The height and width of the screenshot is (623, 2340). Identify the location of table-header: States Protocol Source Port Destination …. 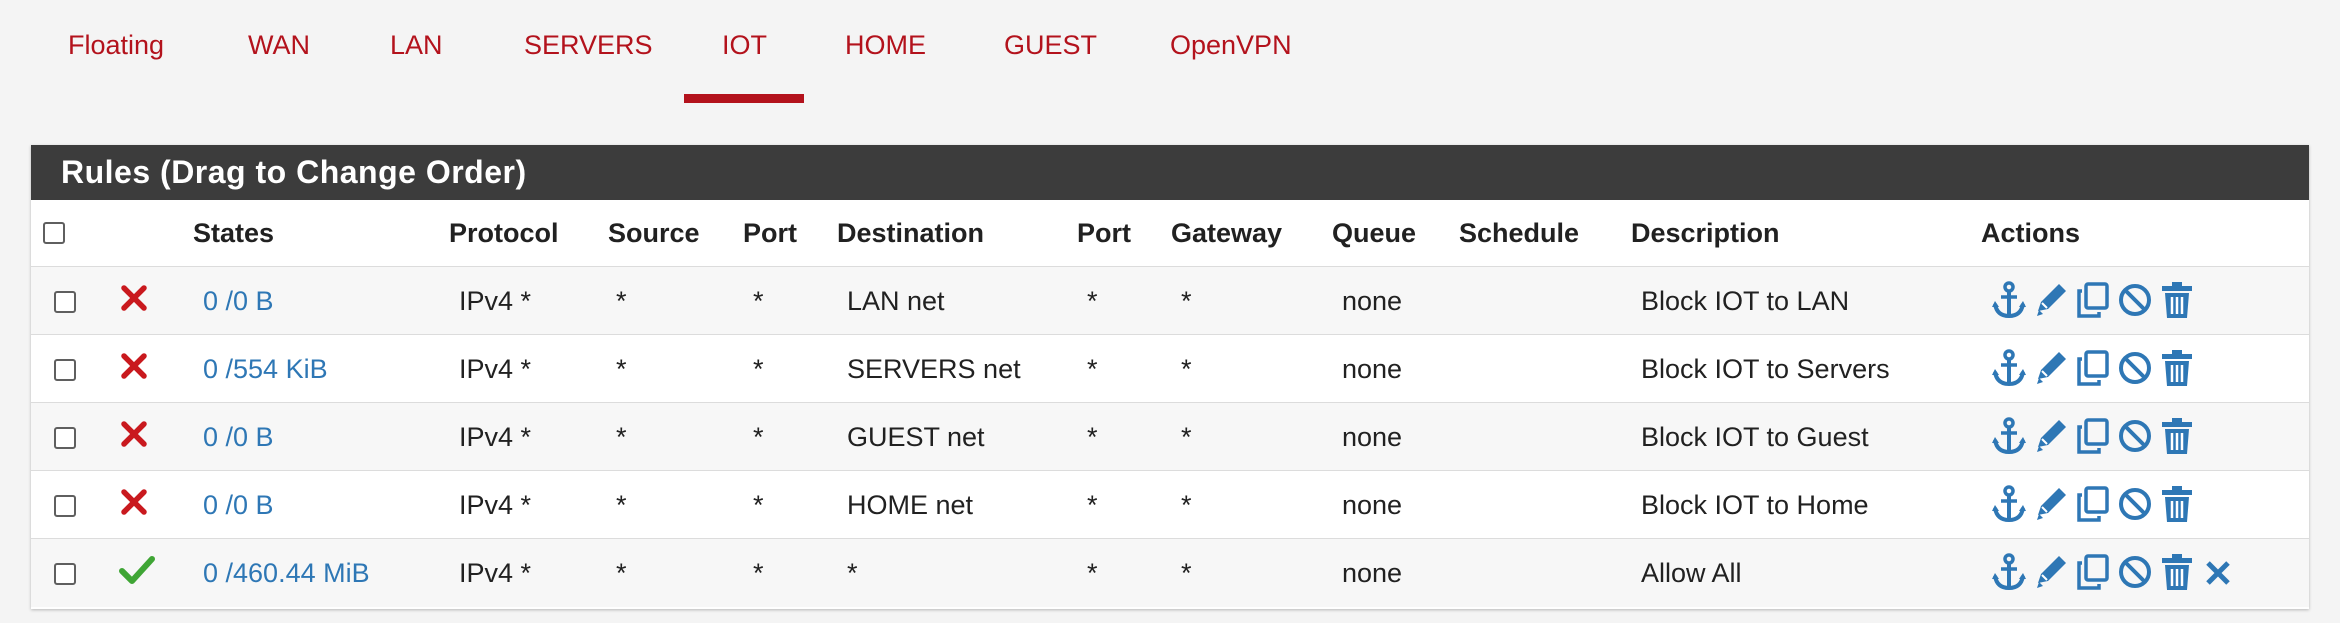
(1170, 233).